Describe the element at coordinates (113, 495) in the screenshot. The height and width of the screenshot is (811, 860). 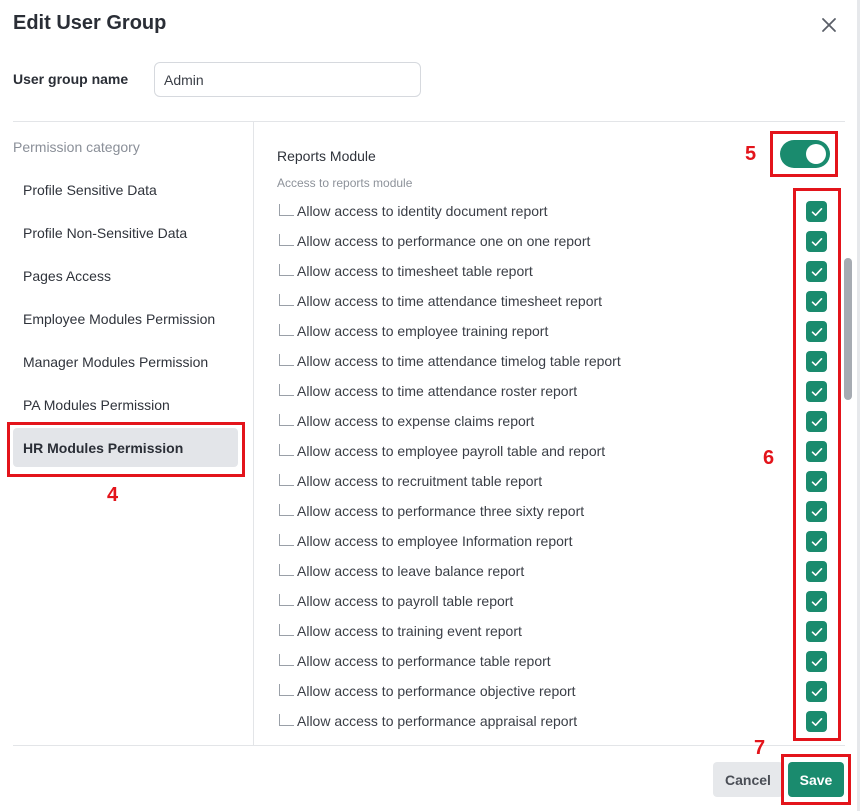
I see `annotation-number-4: 4` at that location.